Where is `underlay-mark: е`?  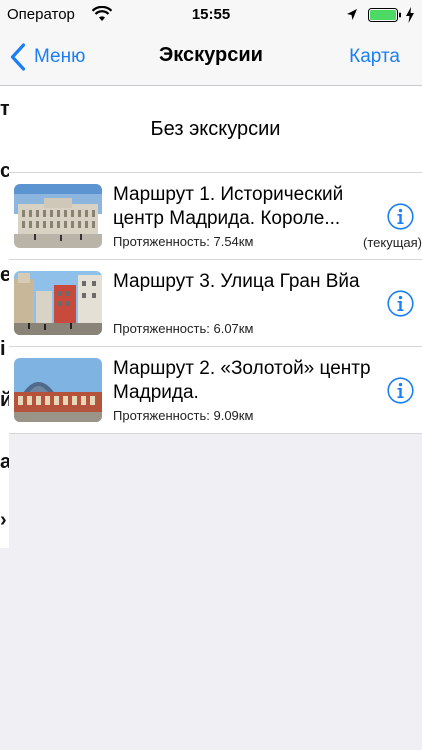 underlay-mark: е is located at coordinates (4, 275).